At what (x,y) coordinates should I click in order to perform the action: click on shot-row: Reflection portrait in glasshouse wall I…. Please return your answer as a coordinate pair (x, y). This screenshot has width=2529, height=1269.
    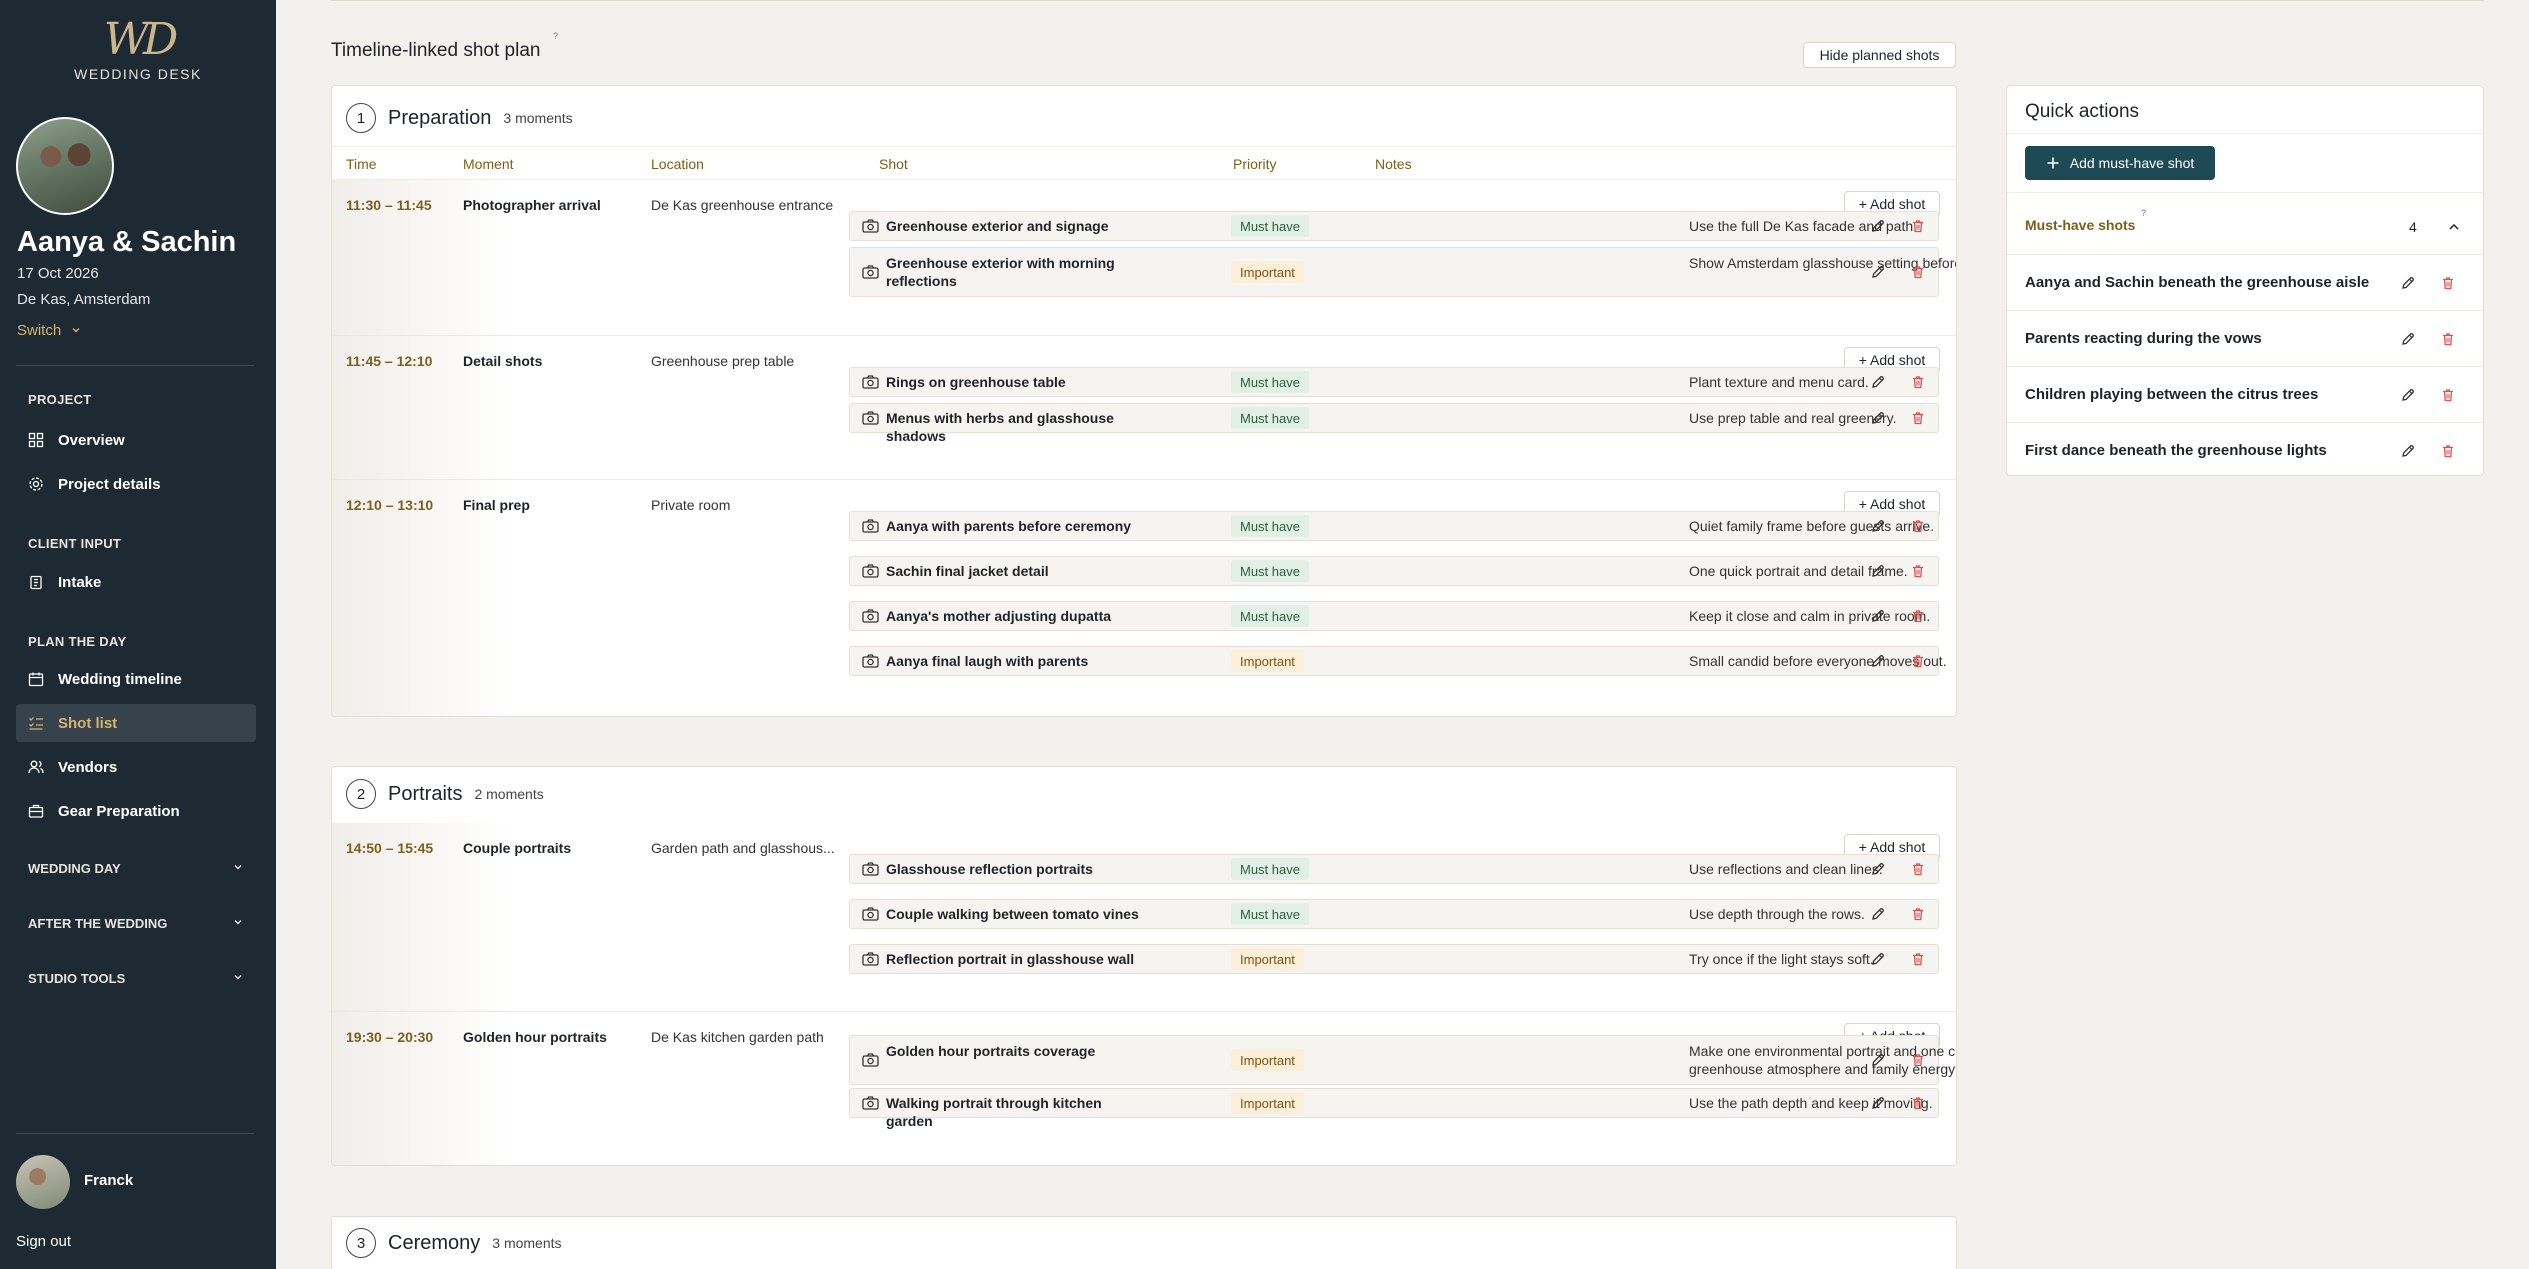
    Looking at the image, I should click on (1394, 959).